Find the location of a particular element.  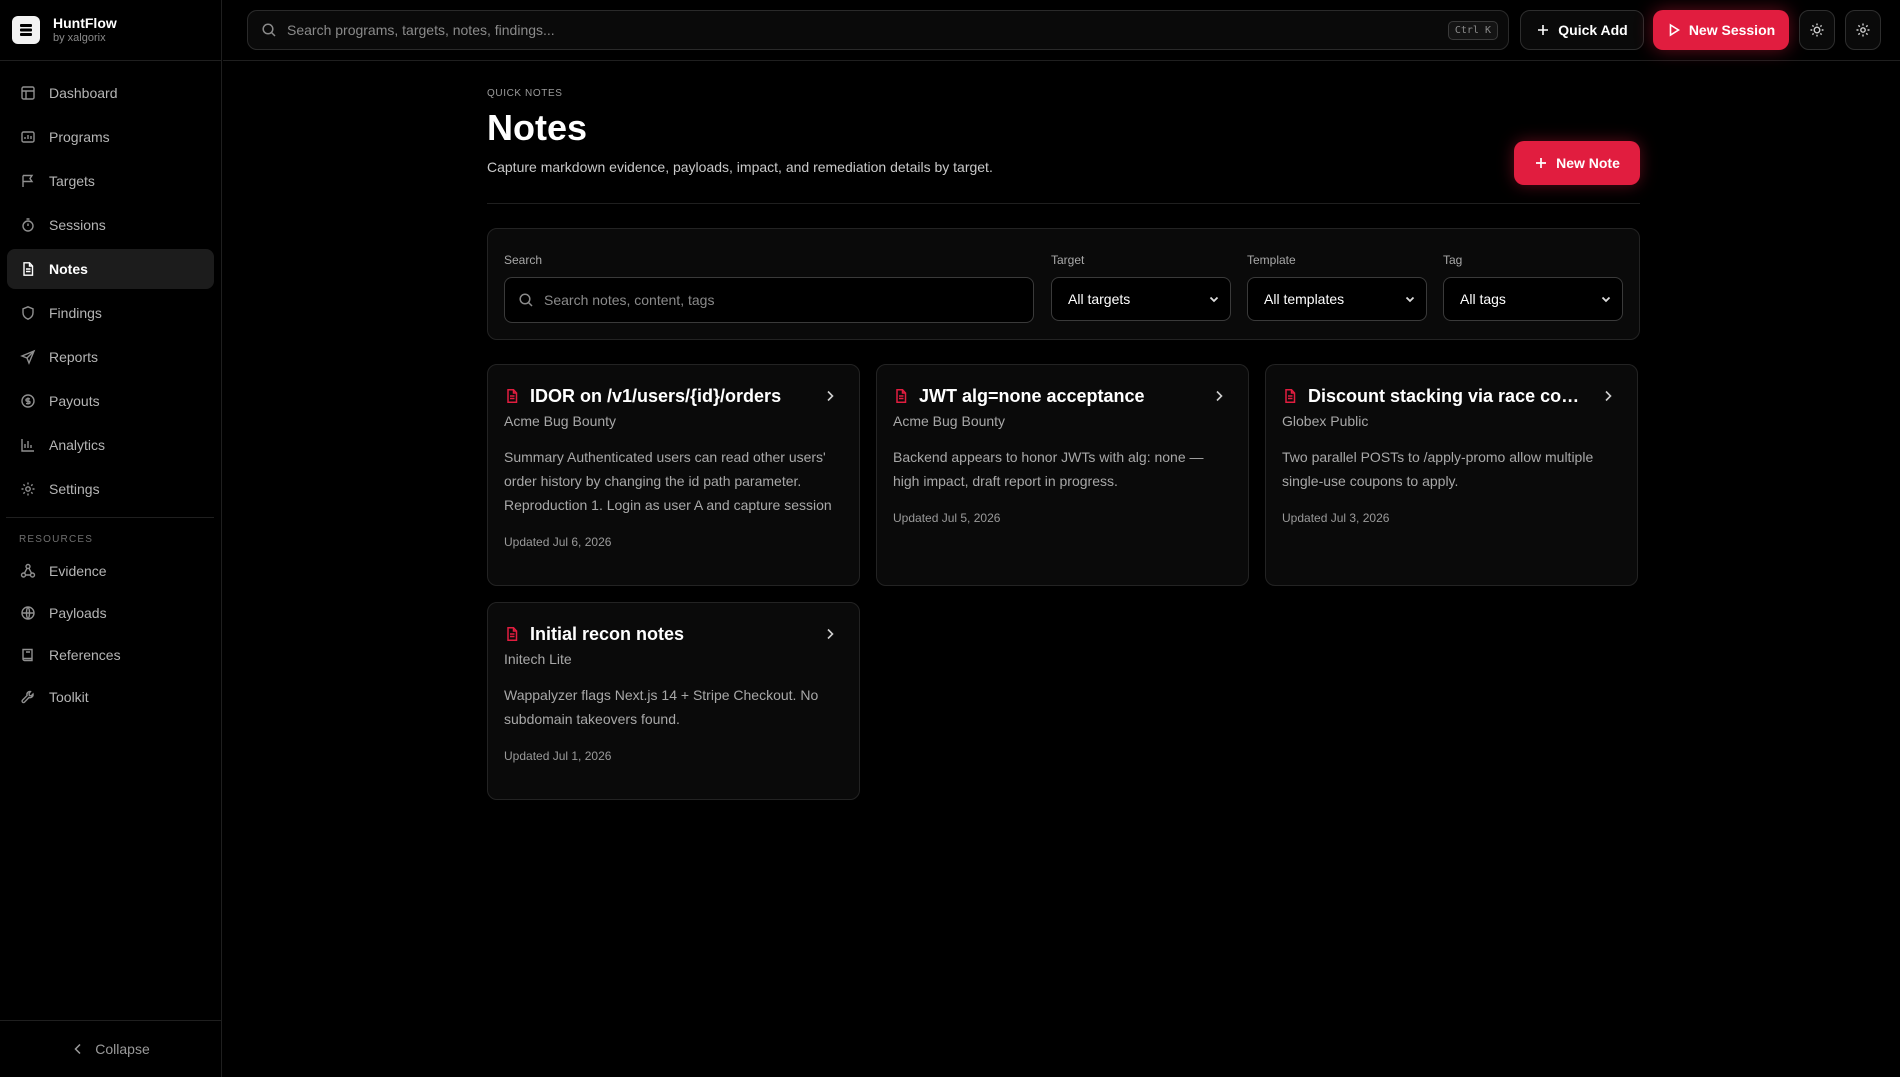

tag-label: Tag is located at coordinates (1453, 260).